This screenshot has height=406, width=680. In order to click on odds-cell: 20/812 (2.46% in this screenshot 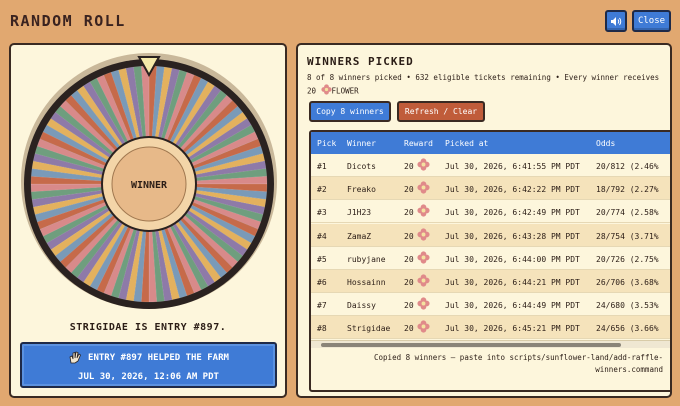, I will do `click(627, 166)`.